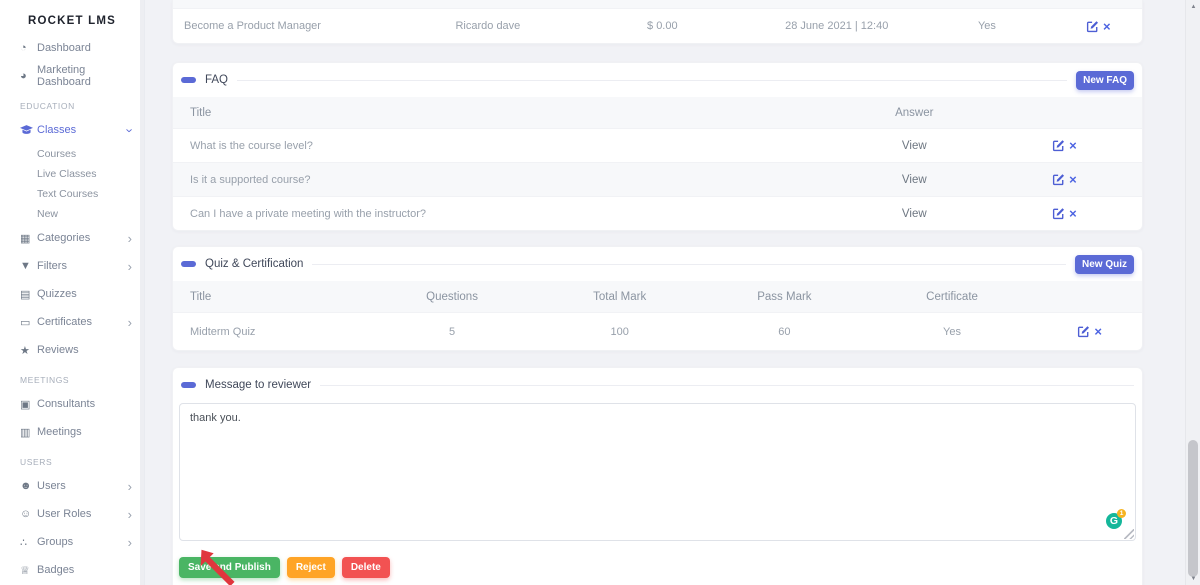 The height and width of the screenshot is (585, 1200). Describe the element at coordinates (72, 486) in the screenshot. I see `sidebar-item-users: ☻ Users ›` at that location.